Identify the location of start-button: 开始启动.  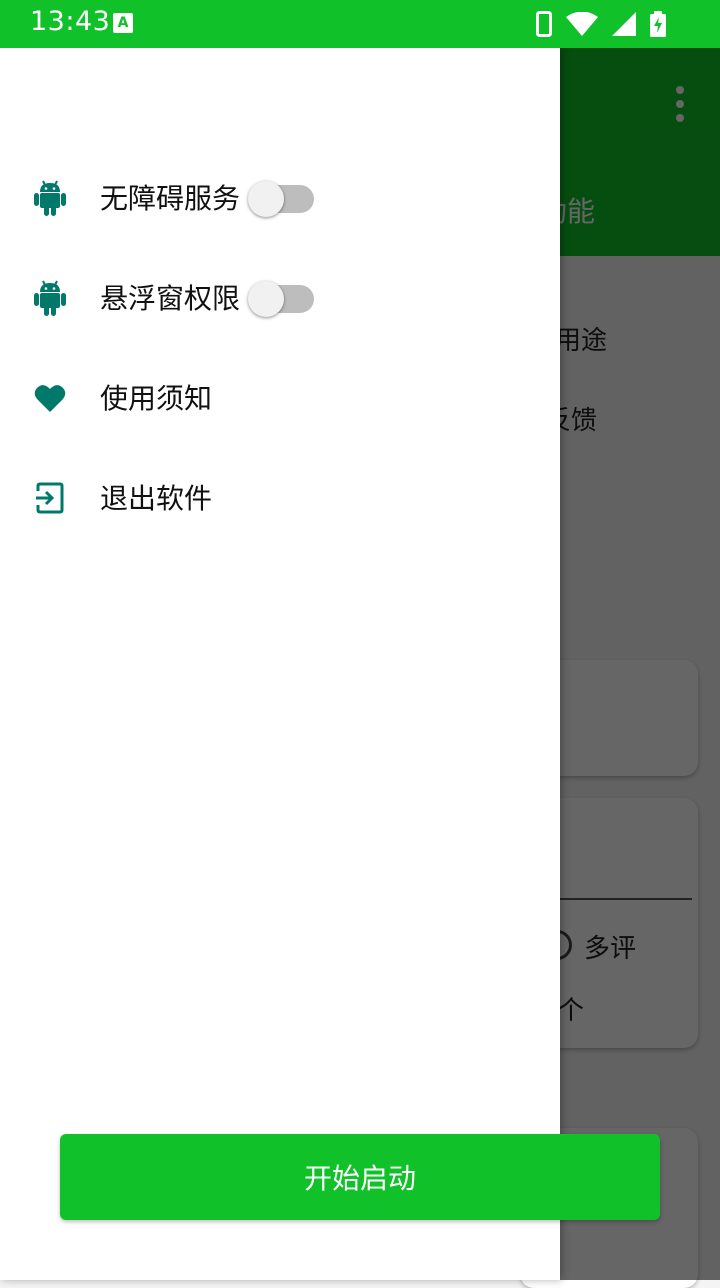
(360, 1177).